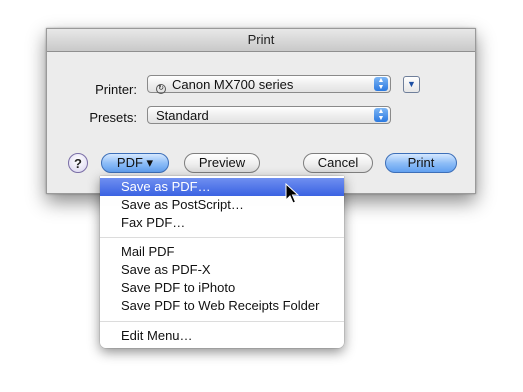  Describe the element at coordinates (338, 163) in the screenshot. I see `cancel-button: Cancel` at that location.